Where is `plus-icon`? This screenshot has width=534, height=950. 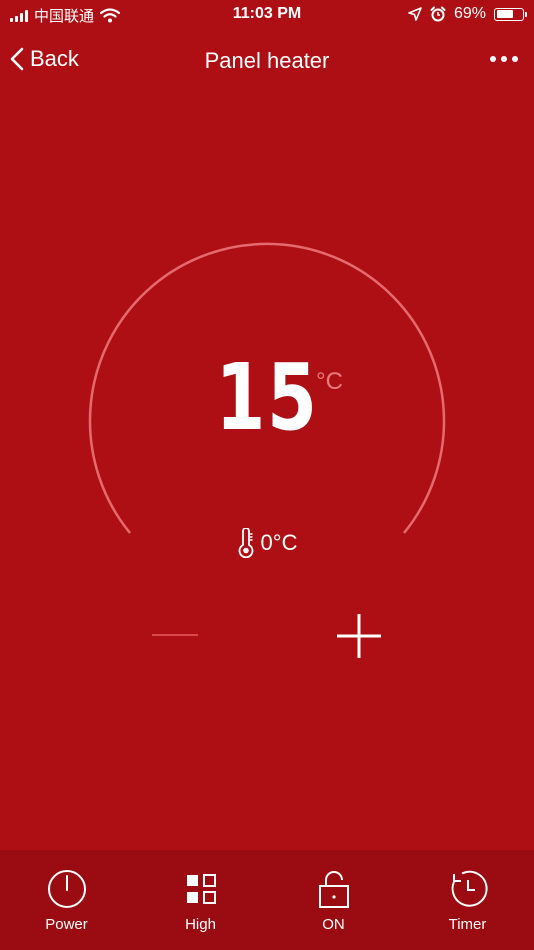 plus-icon is located at coordinates (359, 636).